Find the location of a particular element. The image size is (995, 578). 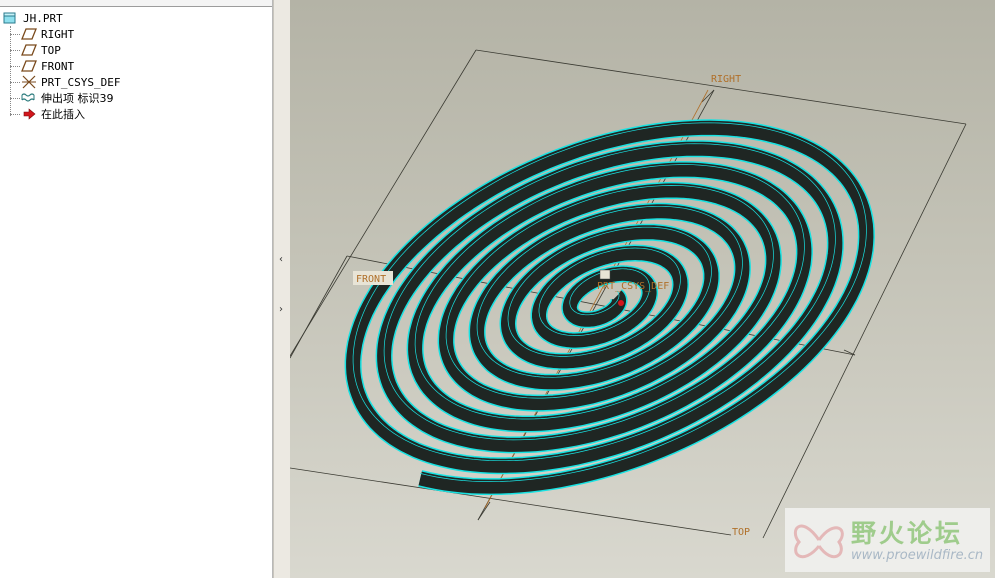

csys-origin-marker is located at coordinates (605, 274).